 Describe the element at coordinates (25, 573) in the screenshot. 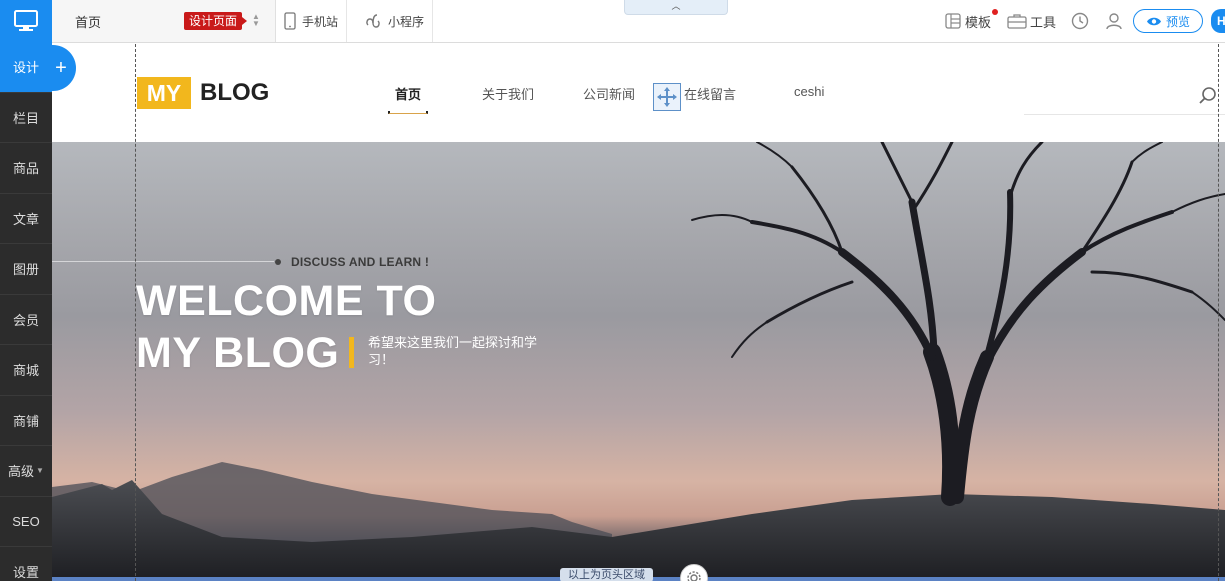

I see `sidebar-item-label: 设置` at that location.